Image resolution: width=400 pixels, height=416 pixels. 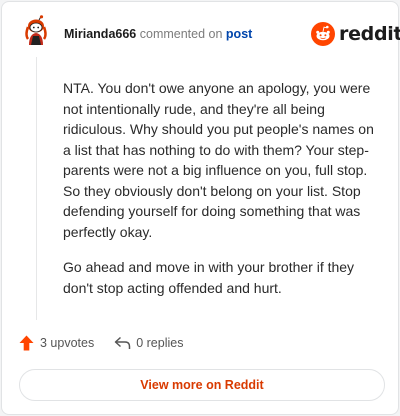 I want to click on upvote-count: 3 upvotes, so click(x=67, y=343).